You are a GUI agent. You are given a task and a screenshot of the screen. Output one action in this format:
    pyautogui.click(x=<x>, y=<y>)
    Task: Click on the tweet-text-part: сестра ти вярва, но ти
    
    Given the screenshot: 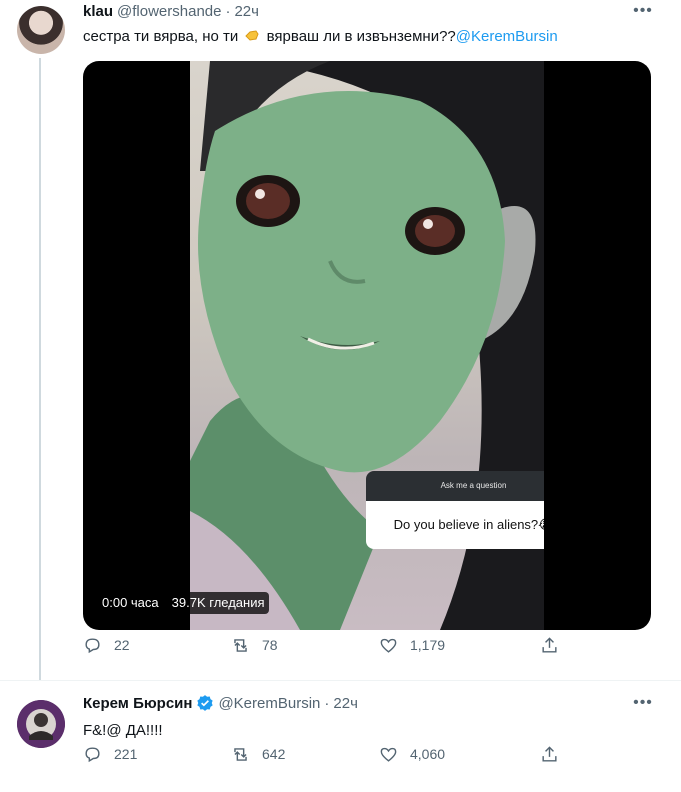 What is the action you would take?
    pyautogui.click(x=161, y=36)
    